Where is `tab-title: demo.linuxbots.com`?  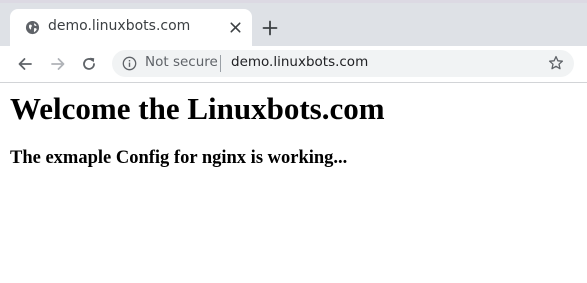
tab-title: demo.linuxbots.com is located at coordinates (119, 26).